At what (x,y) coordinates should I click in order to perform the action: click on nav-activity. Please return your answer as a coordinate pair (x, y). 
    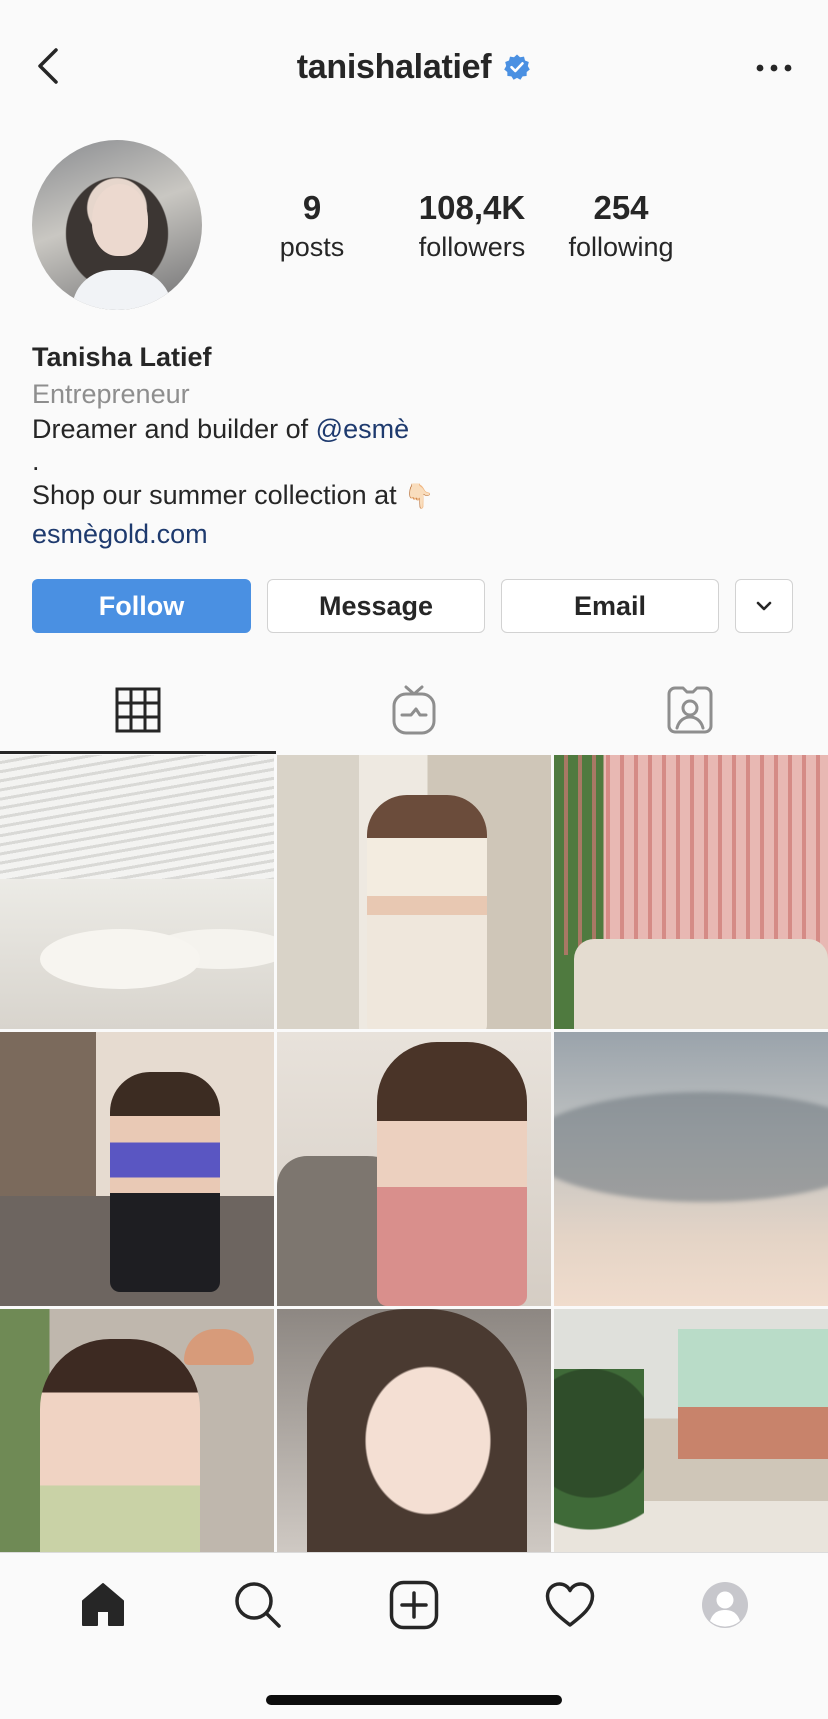
    Looking at the image, I should click on (570, 1605).